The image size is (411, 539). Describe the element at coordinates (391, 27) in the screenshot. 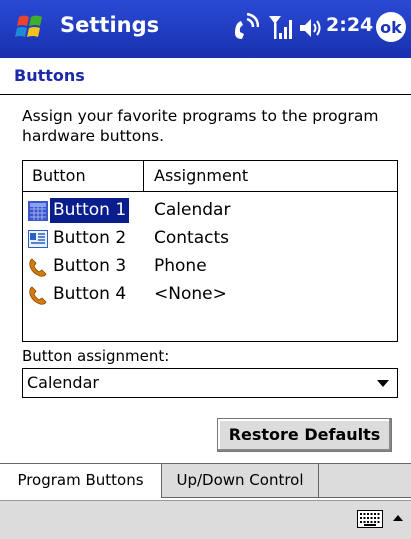

I see `ok-button: ok` at that location.